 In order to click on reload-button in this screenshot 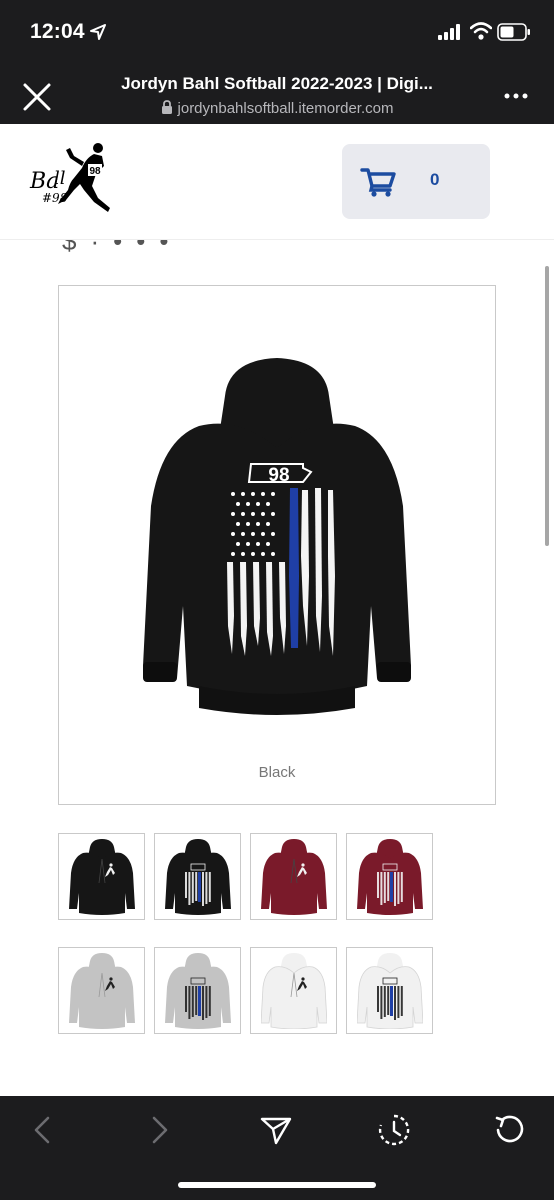, I will do `click(510, 1130)`.